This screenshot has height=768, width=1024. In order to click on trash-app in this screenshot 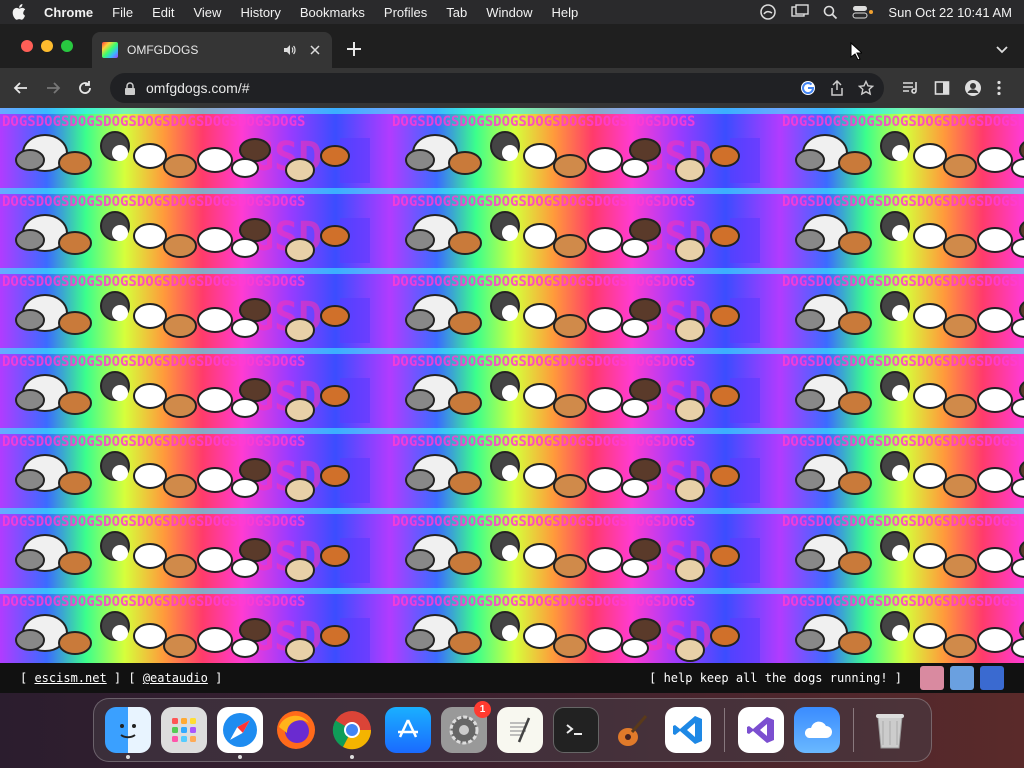, I will do `click(890, 730)`.